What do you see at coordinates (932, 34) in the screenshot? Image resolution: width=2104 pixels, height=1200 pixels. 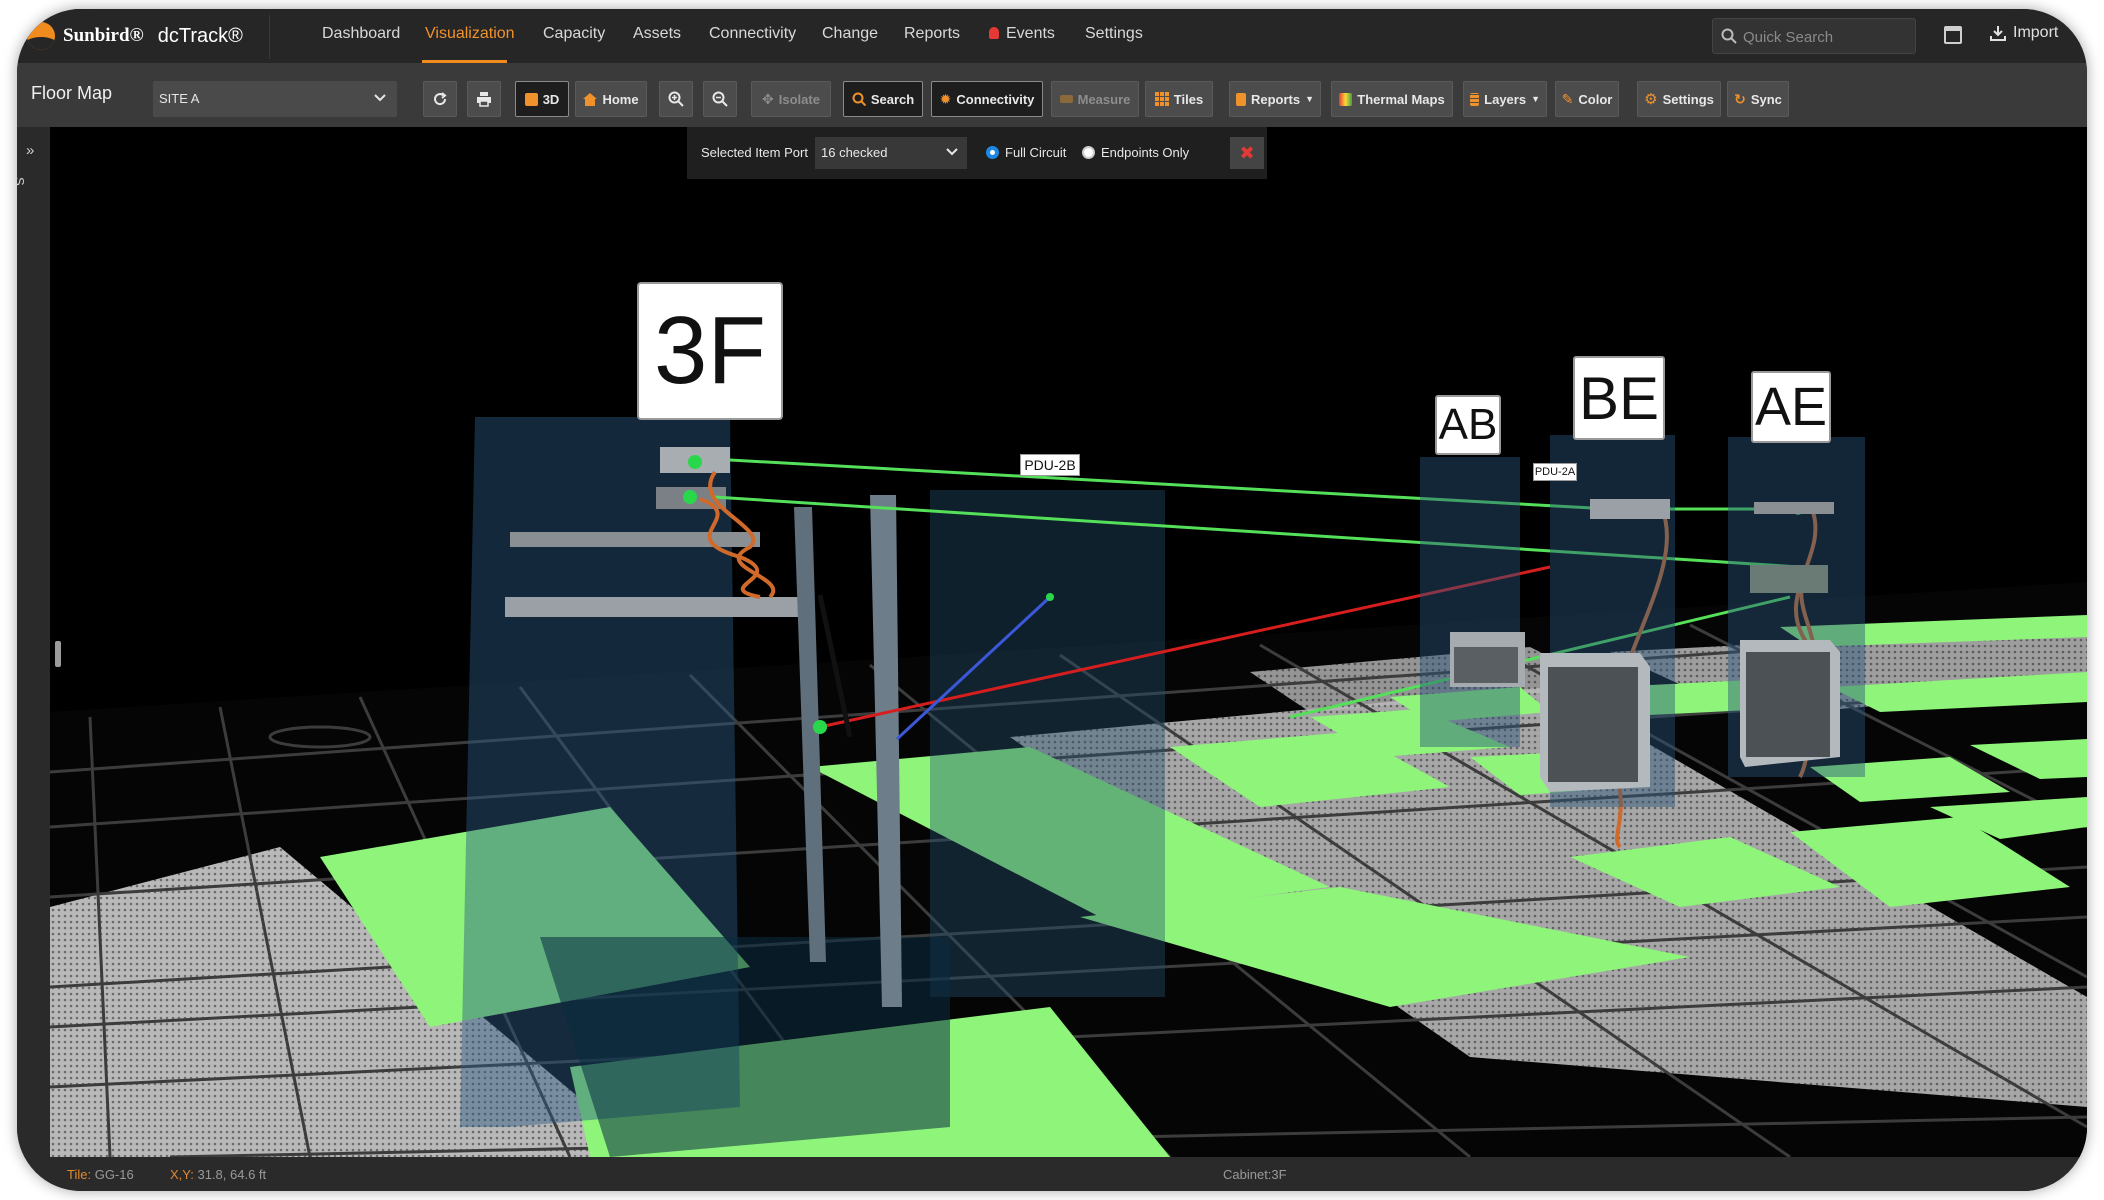 I see `nav-reports: Reports` at bounding box center [932, 34].